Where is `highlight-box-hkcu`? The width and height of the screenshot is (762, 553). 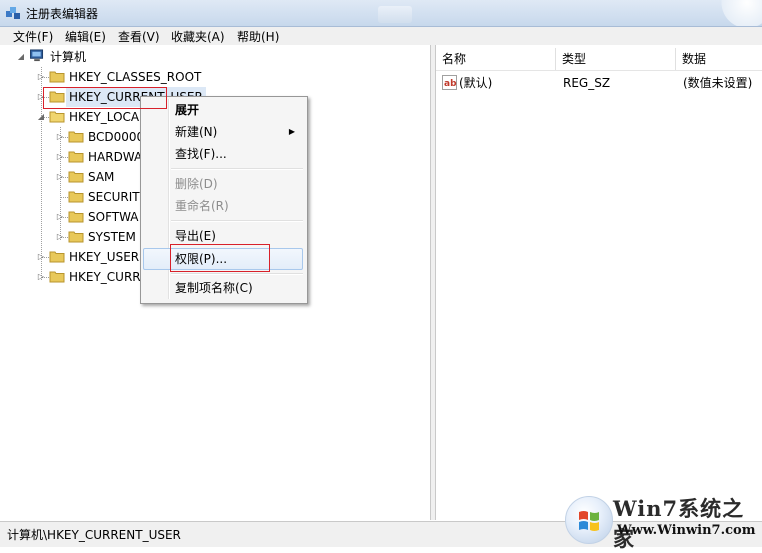
highlight-box-hkcu is located at coordinates (105, 98).